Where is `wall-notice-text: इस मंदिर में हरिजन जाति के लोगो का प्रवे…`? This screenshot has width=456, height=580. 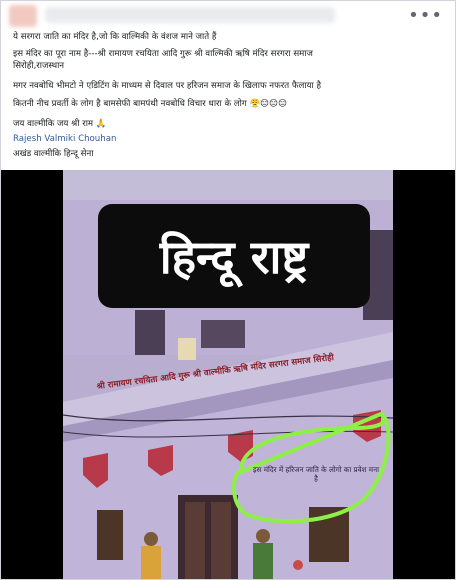 wall-notice-text: इस मंदिर में हरिजन जाति के लोगो का प्रवे… is located at coordinates (316, 474).